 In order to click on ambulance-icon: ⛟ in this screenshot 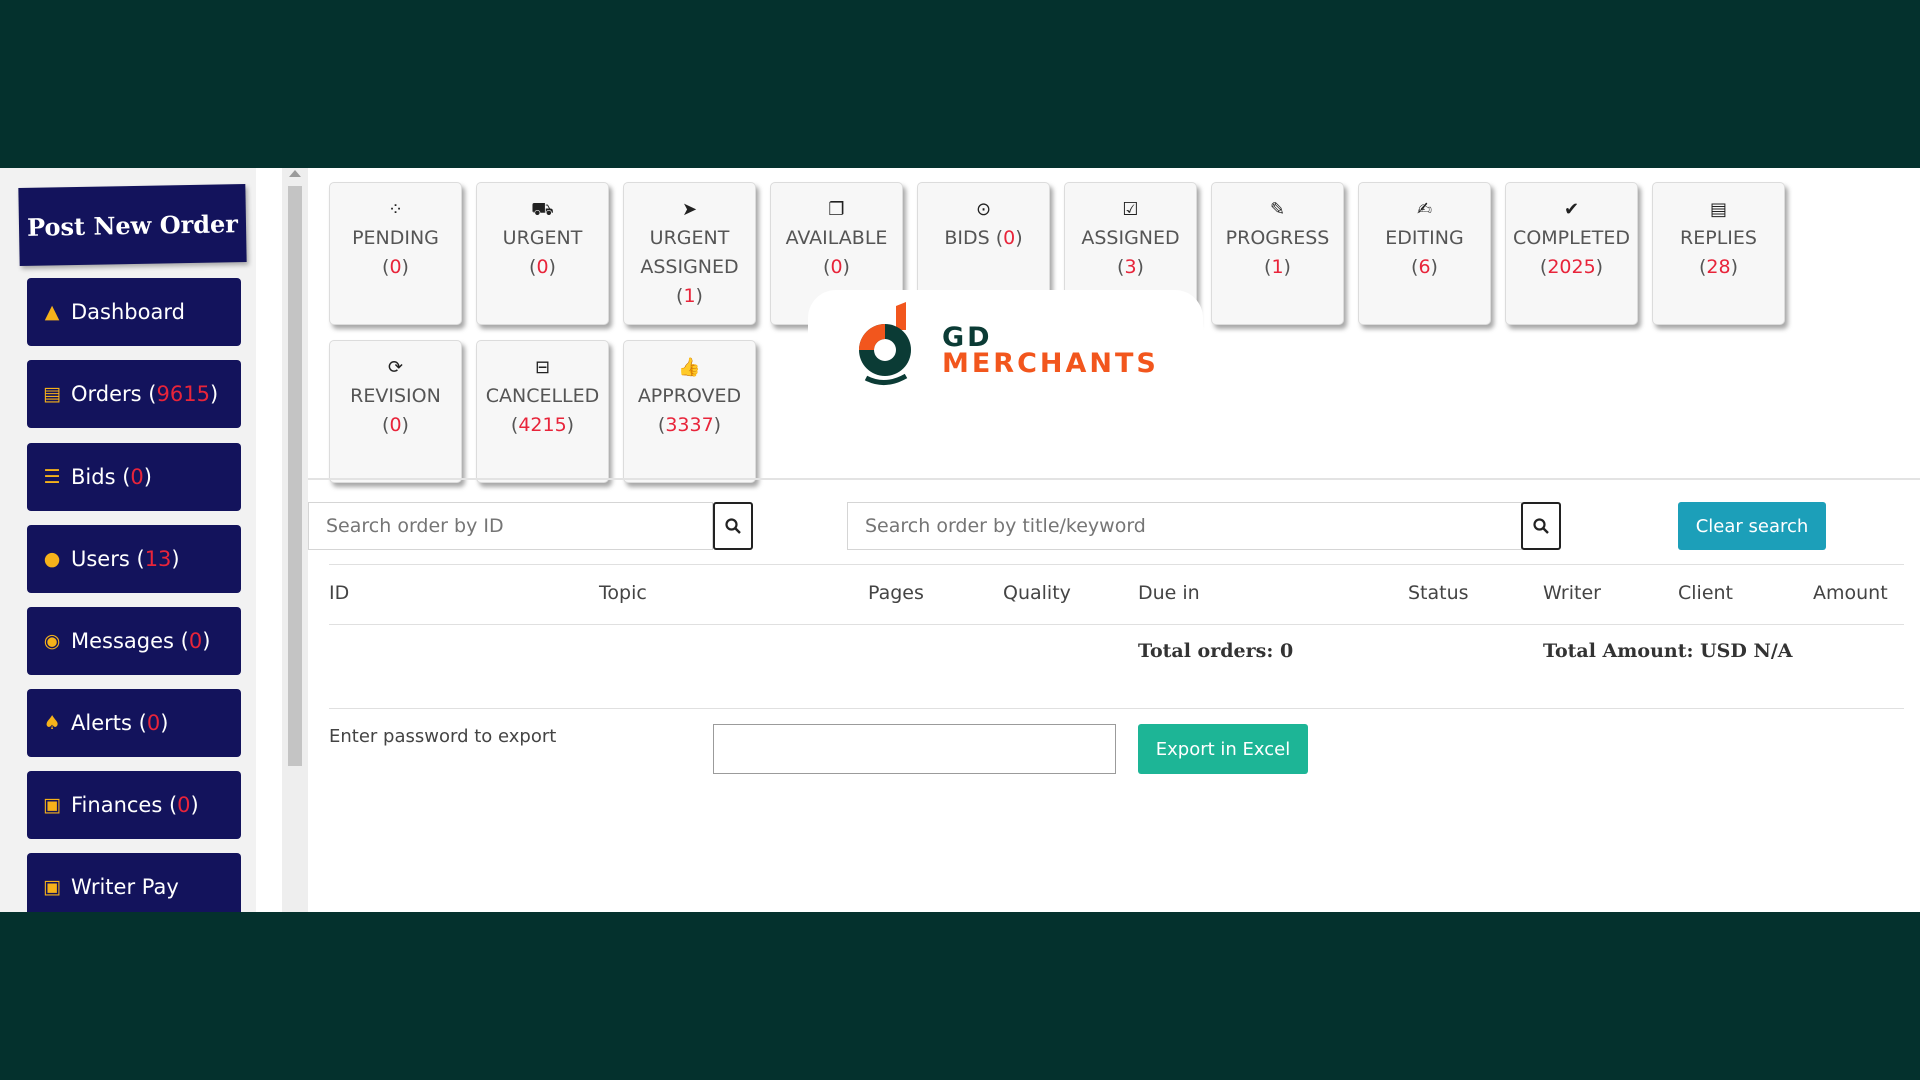, I will do `click(542, 209)`.